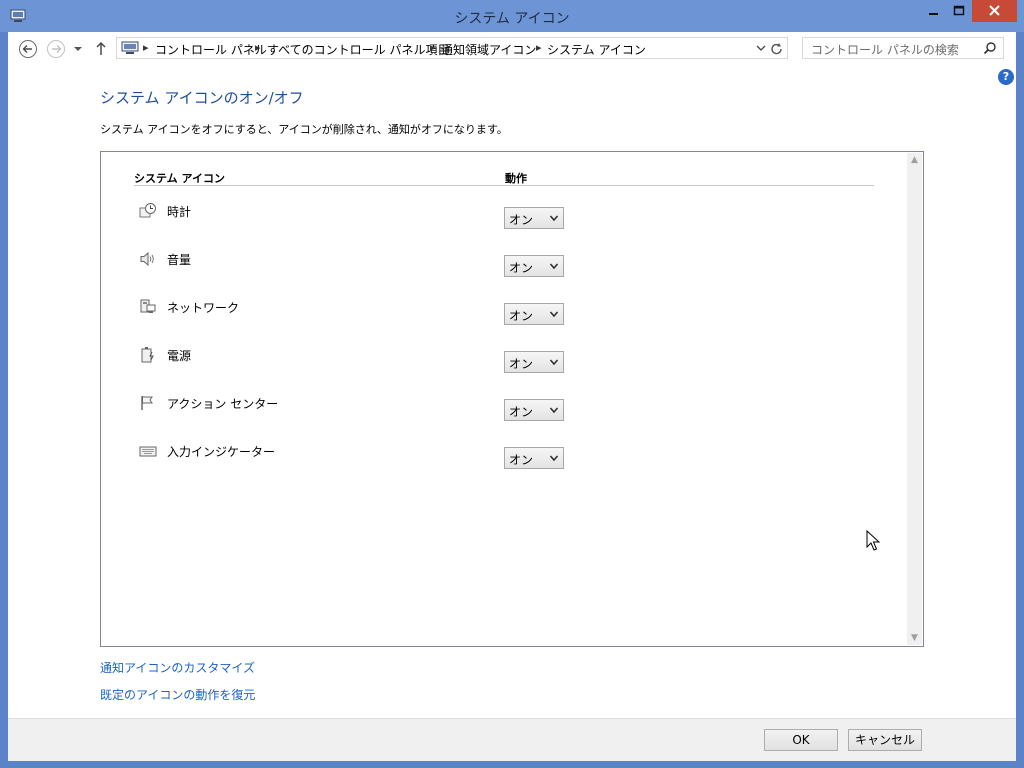 The image size is (1024, 768). What do you see at coordinates (933, 11) in the screenshot?
I see `minimize-button` at bounding box center [933, 11].